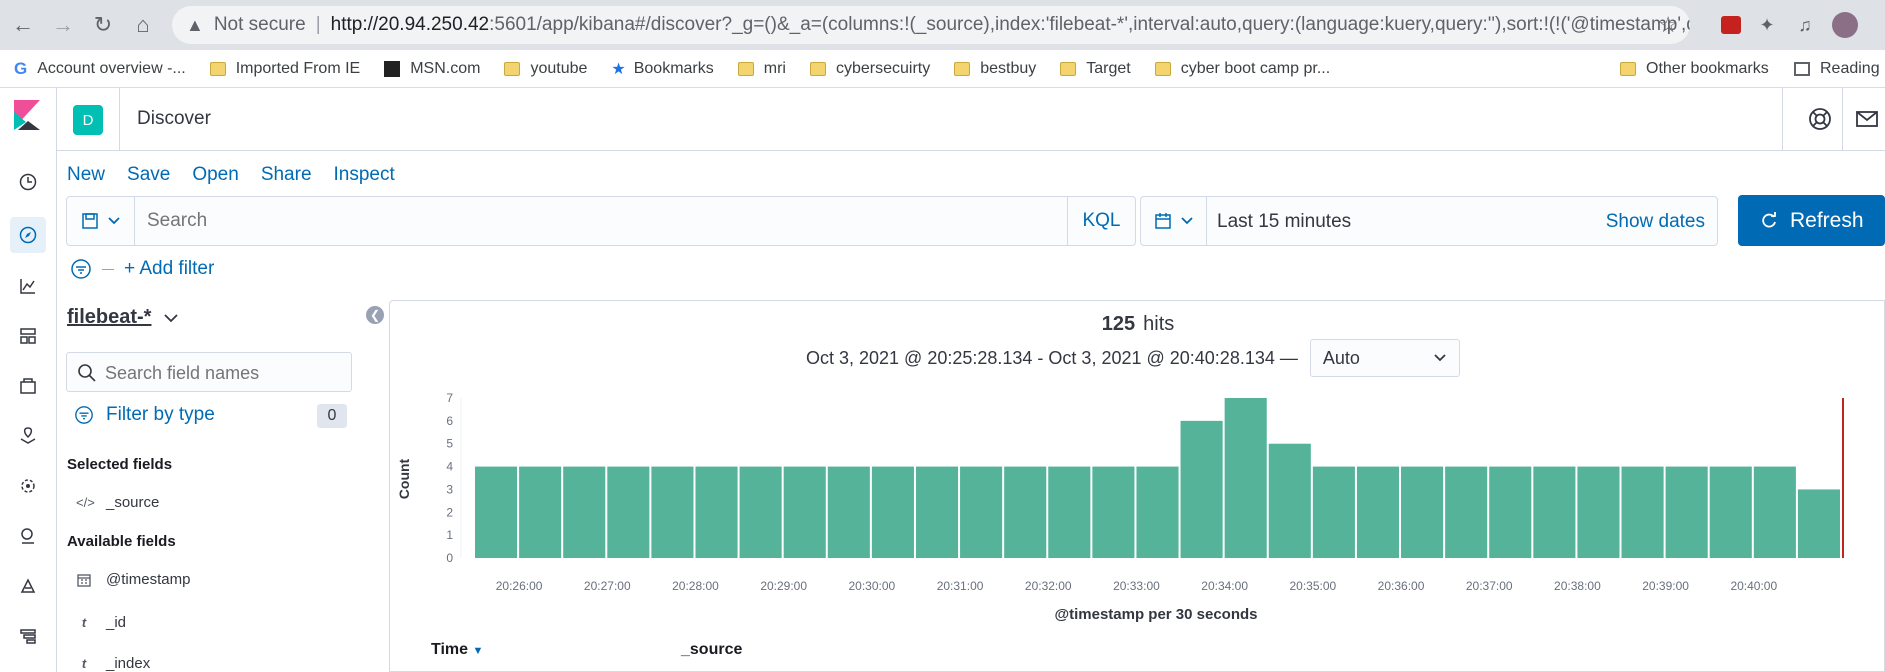 Image resolution: width=1885 pixels, height=672 pixels. What do you see at coordinates (143, 25) in the screenshot?
I see `home-icon: ⌂` at bounding box center [143, 25].